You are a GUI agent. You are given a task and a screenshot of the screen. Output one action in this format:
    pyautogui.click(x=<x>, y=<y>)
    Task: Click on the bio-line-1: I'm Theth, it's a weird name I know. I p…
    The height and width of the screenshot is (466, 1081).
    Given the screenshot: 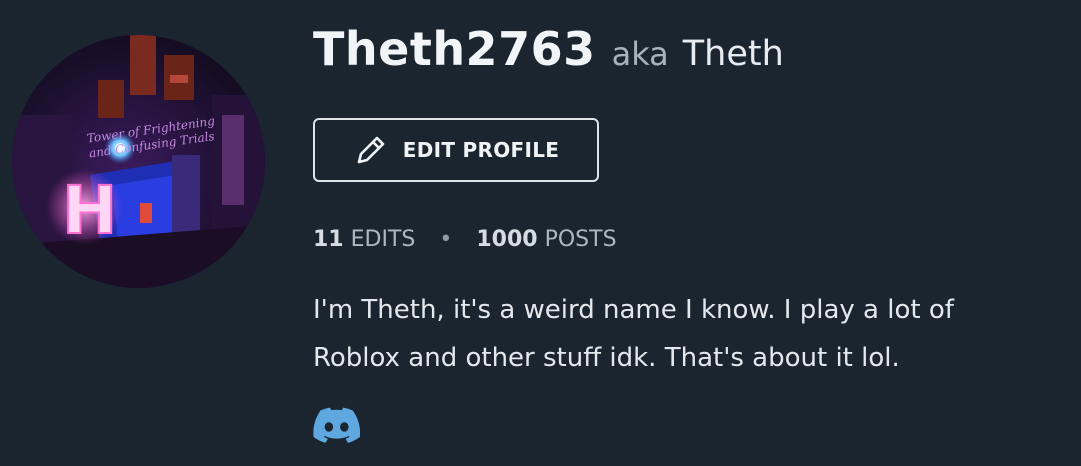 What is the action you would take?
    pyautogui.click(x=633, y=310)
    